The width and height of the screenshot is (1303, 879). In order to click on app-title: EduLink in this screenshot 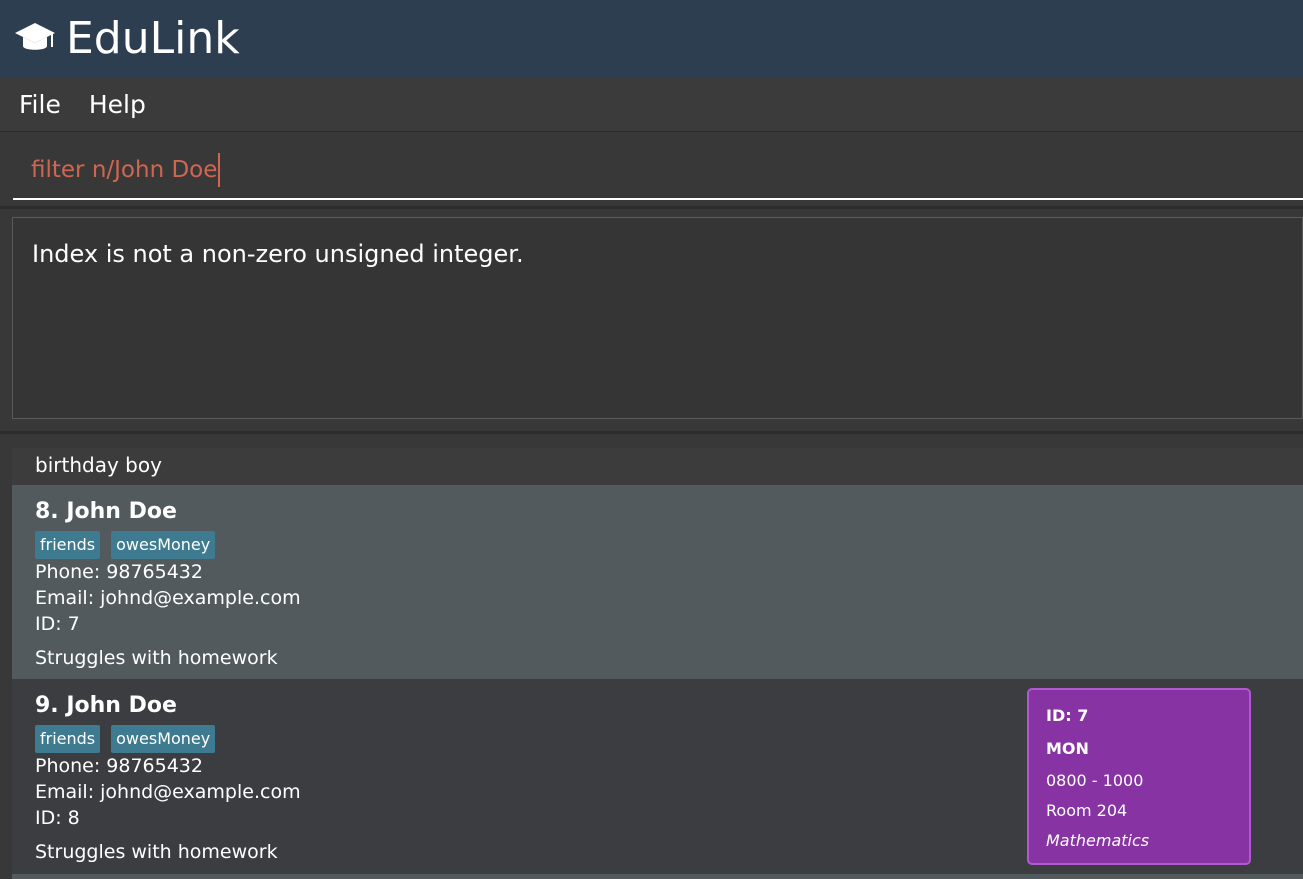, I will do `click(153, 38)`.